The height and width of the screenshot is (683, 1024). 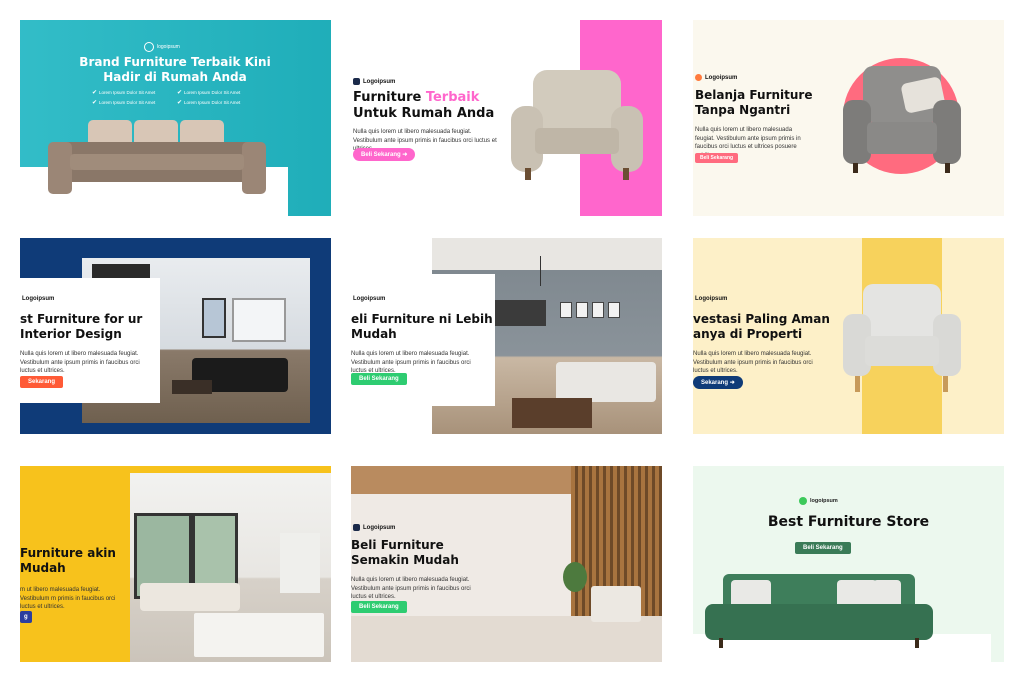 What do you see at coordinates (81, 326) in the screenshot?
I see `banner-title: st Furniture for ur Interior Design` at bounding box center [81, 326].